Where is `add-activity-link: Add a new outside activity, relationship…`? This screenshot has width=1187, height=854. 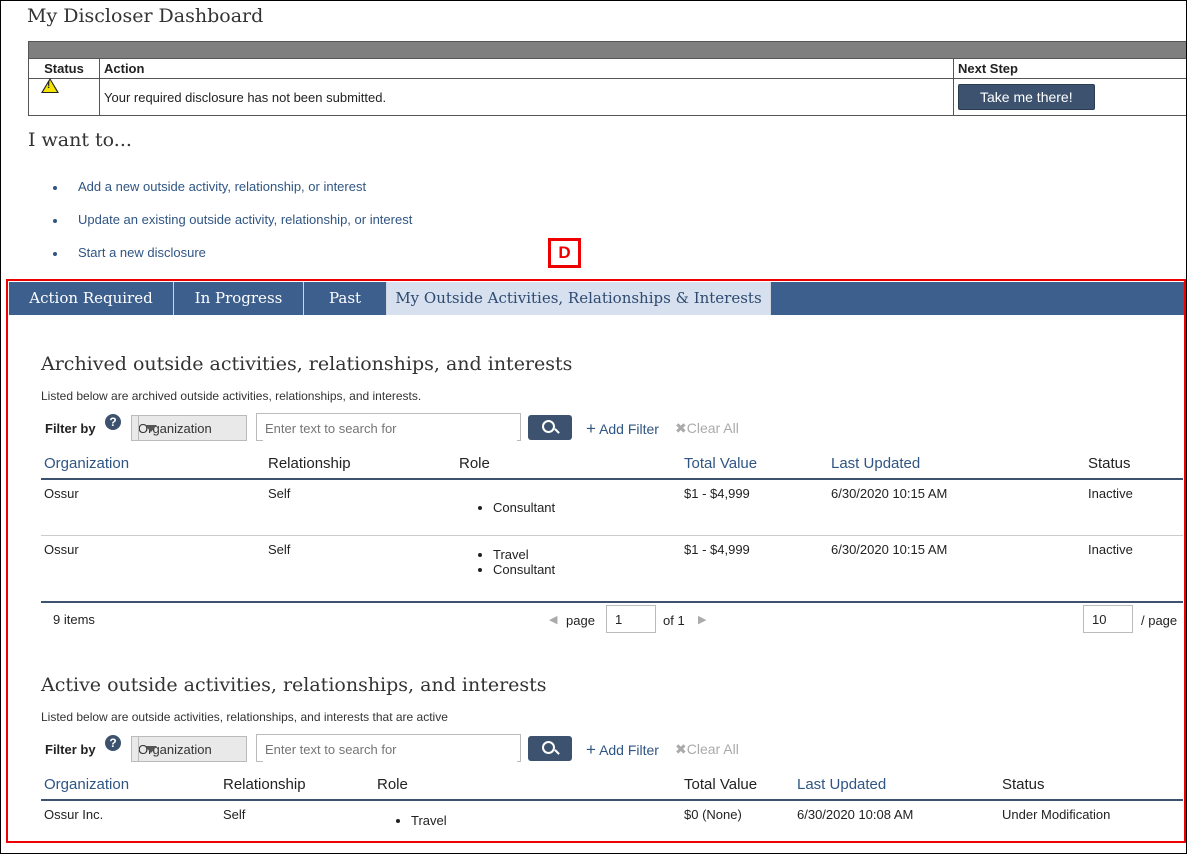 add-activity-link: Add a new outside activity, relationship… is located at coordinates (232, 195).